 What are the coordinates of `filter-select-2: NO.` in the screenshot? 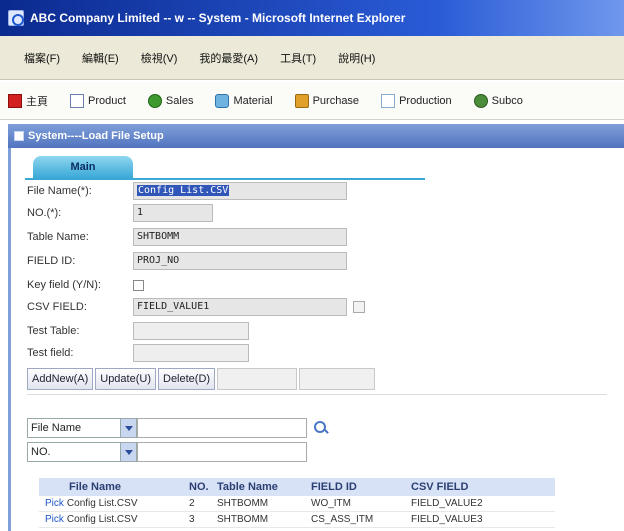 It's located at (82, 452).